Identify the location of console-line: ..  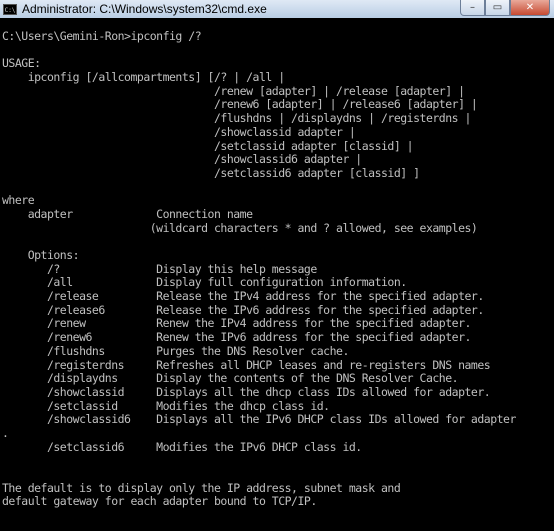
(5, 432).